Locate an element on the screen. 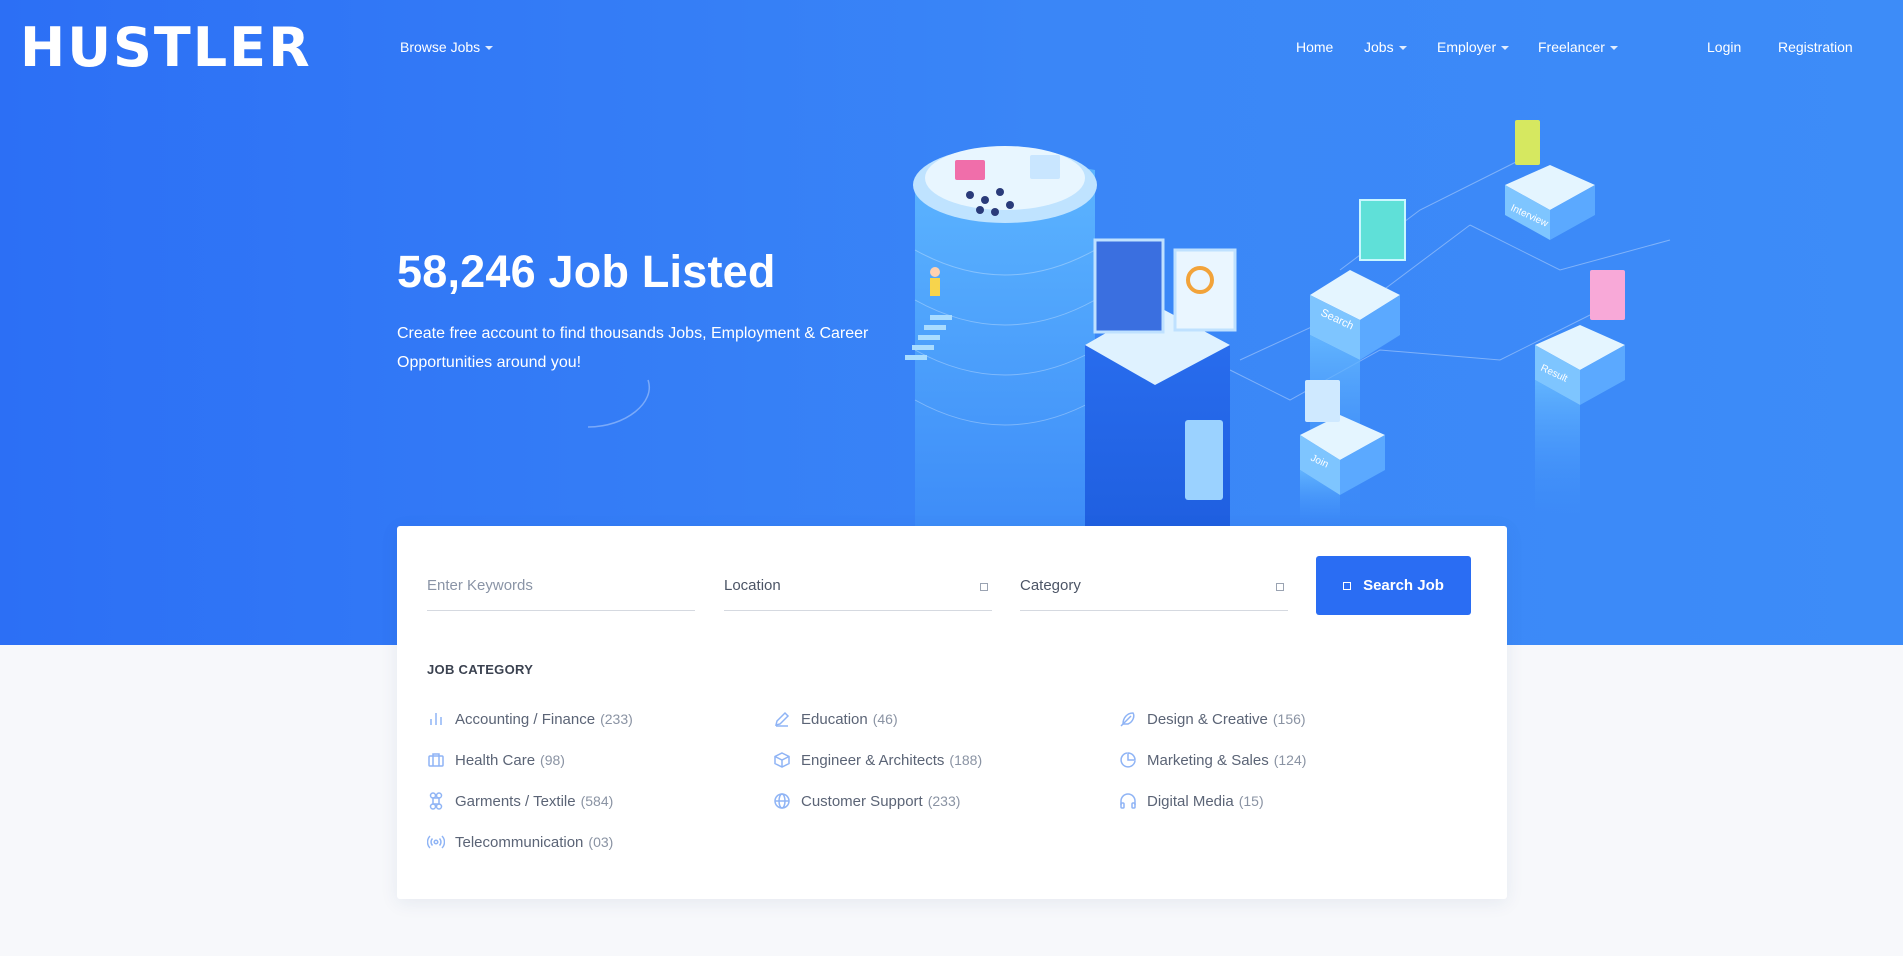 This screenshot has height=956, width=1903. pie-chart-icon is located at coordinates (1128, 760).